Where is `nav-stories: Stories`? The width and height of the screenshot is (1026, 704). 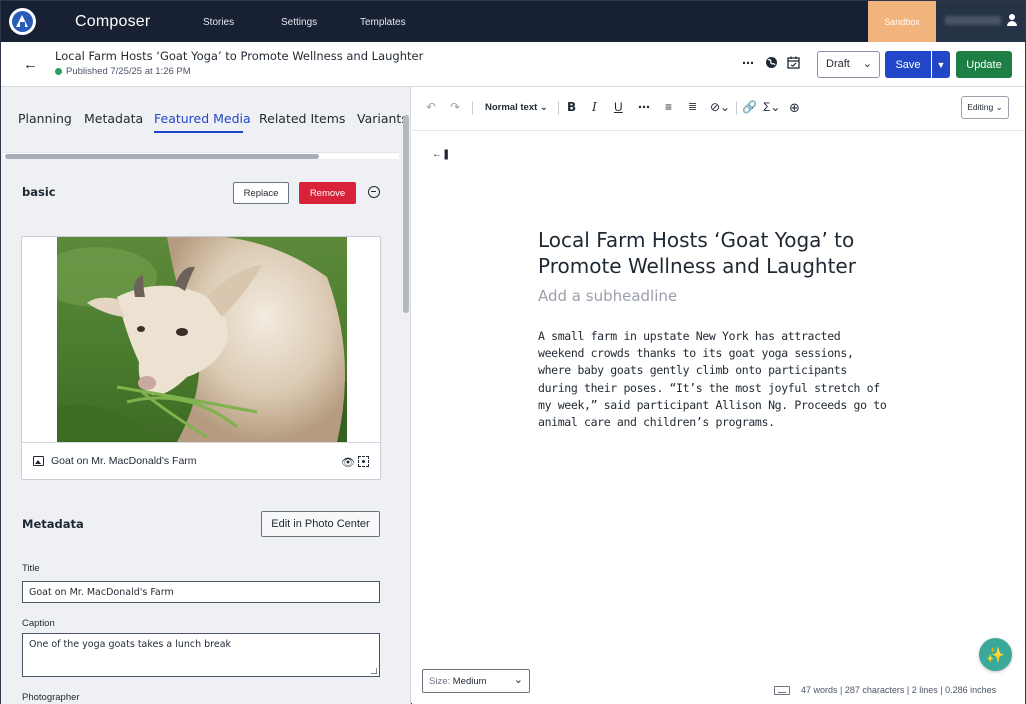
nav-stories: Stories is located at coordinates (218, 22).